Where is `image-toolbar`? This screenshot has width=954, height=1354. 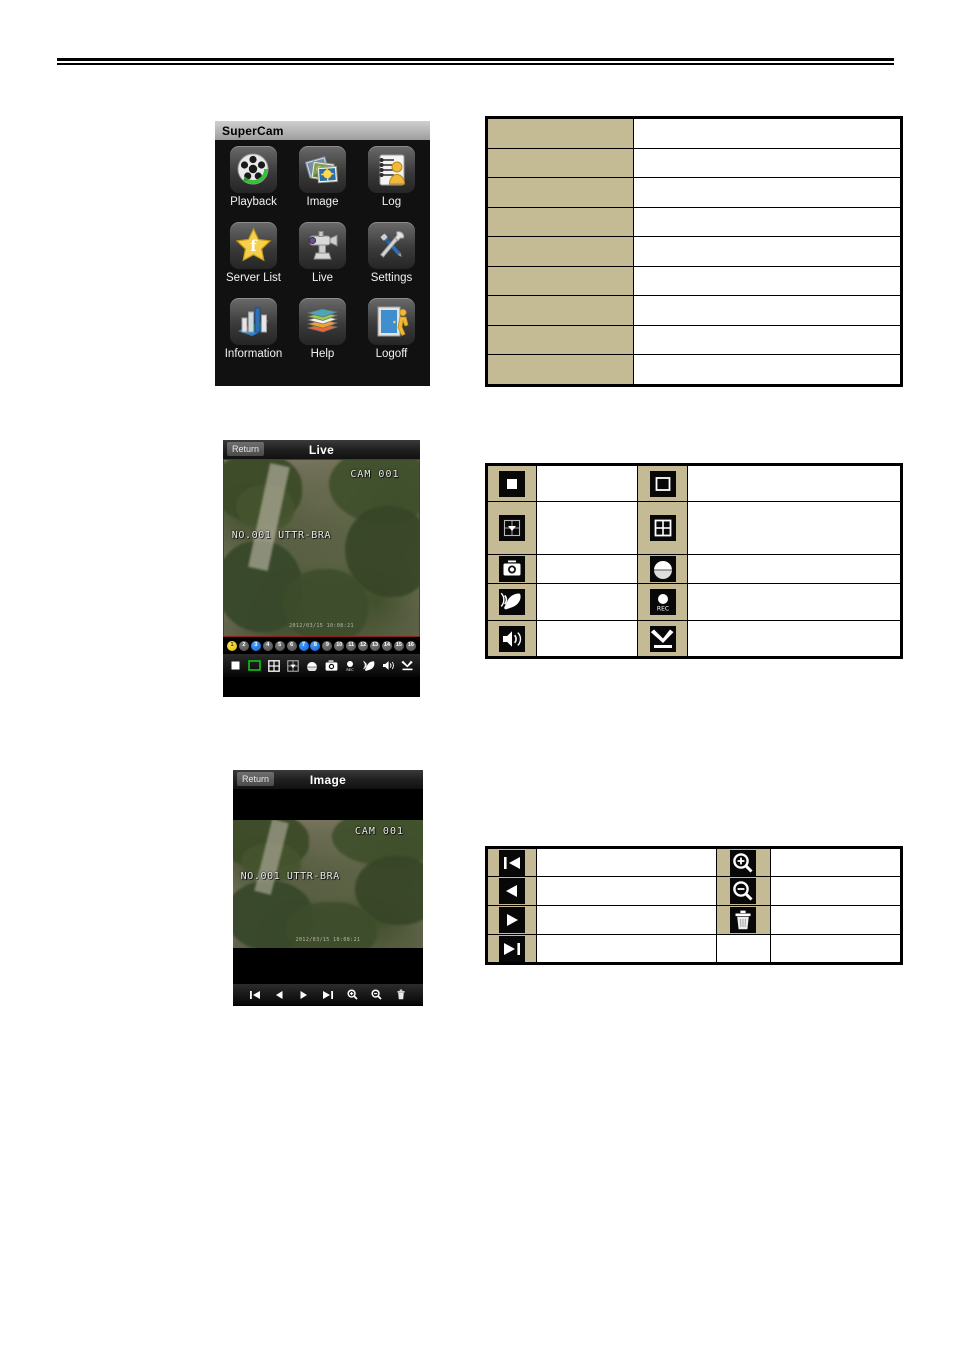
image-toolbar is located at coordinates (328, 994).